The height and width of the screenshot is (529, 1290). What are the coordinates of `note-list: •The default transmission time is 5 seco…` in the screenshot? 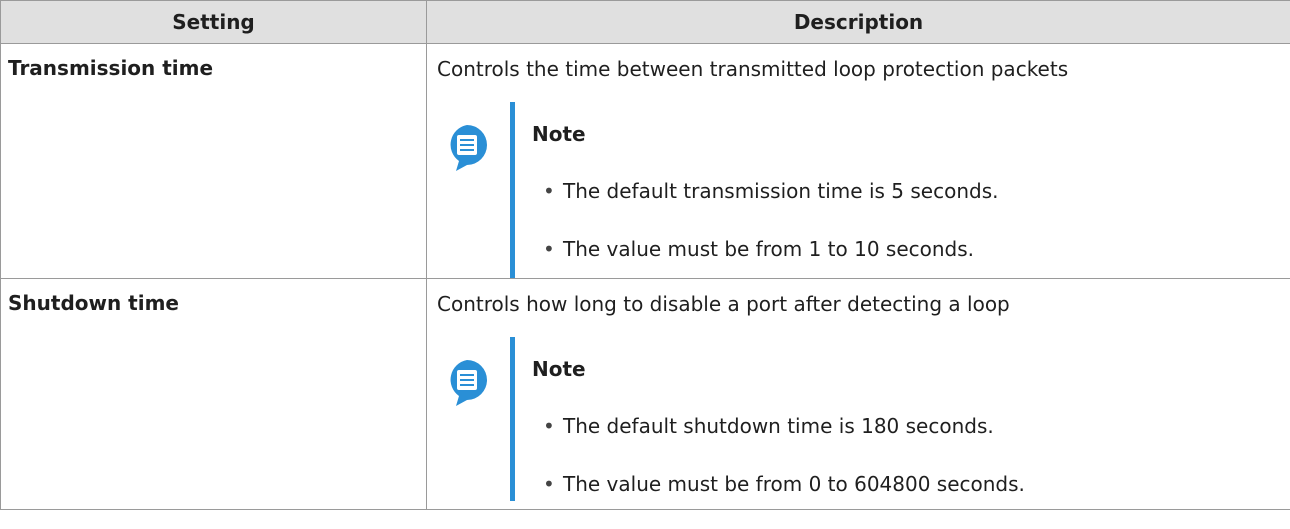 It's located at (770, 236).